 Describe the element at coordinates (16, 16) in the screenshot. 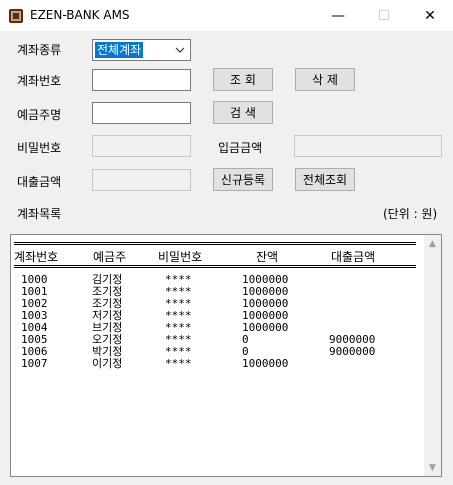

I see `app-icon` at that location.